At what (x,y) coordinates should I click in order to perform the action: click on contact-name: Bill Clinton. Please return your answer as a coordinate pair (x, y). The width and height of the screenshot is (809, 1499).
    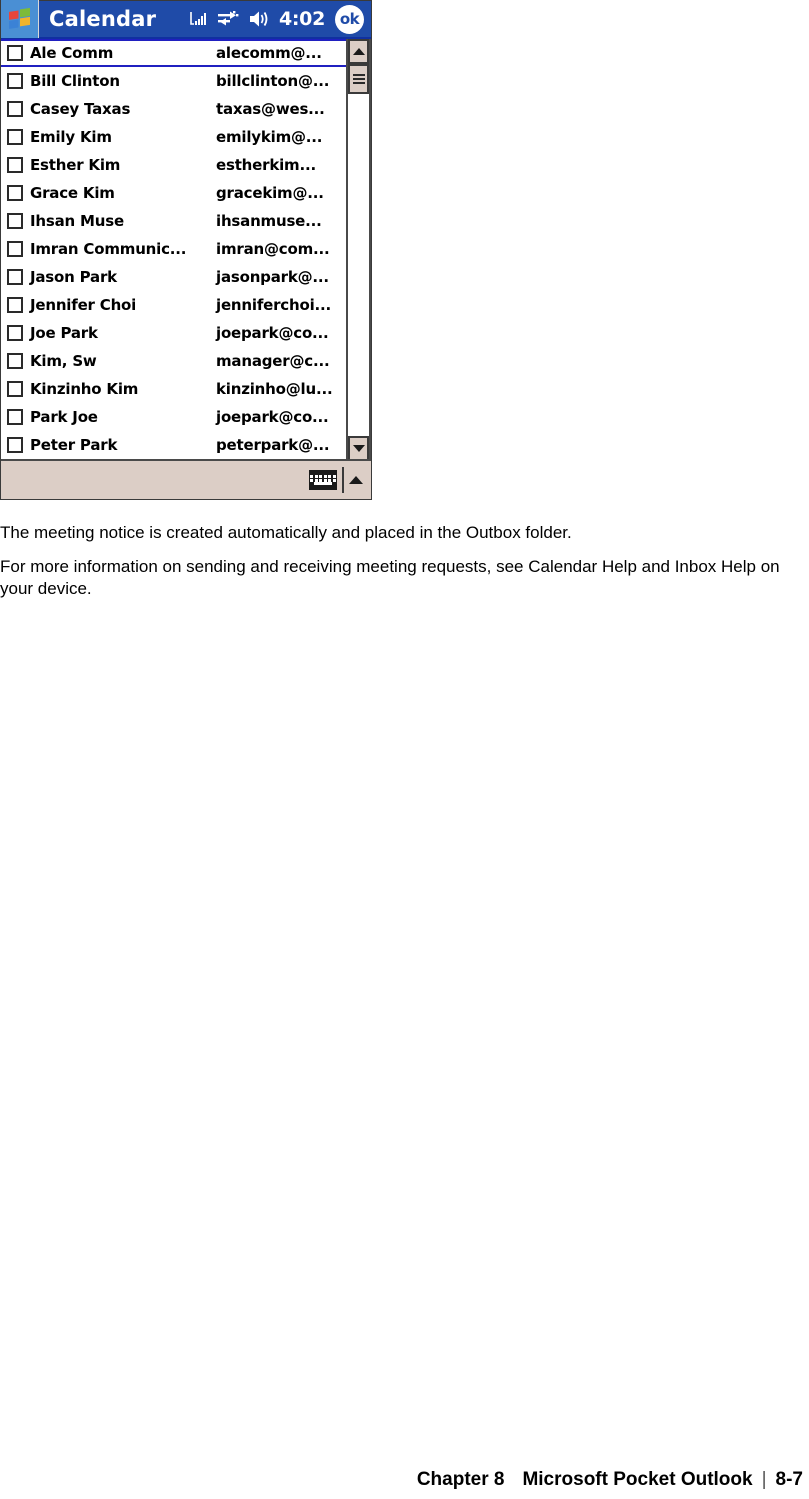
    Looking at the image, I should click on (75, 81).